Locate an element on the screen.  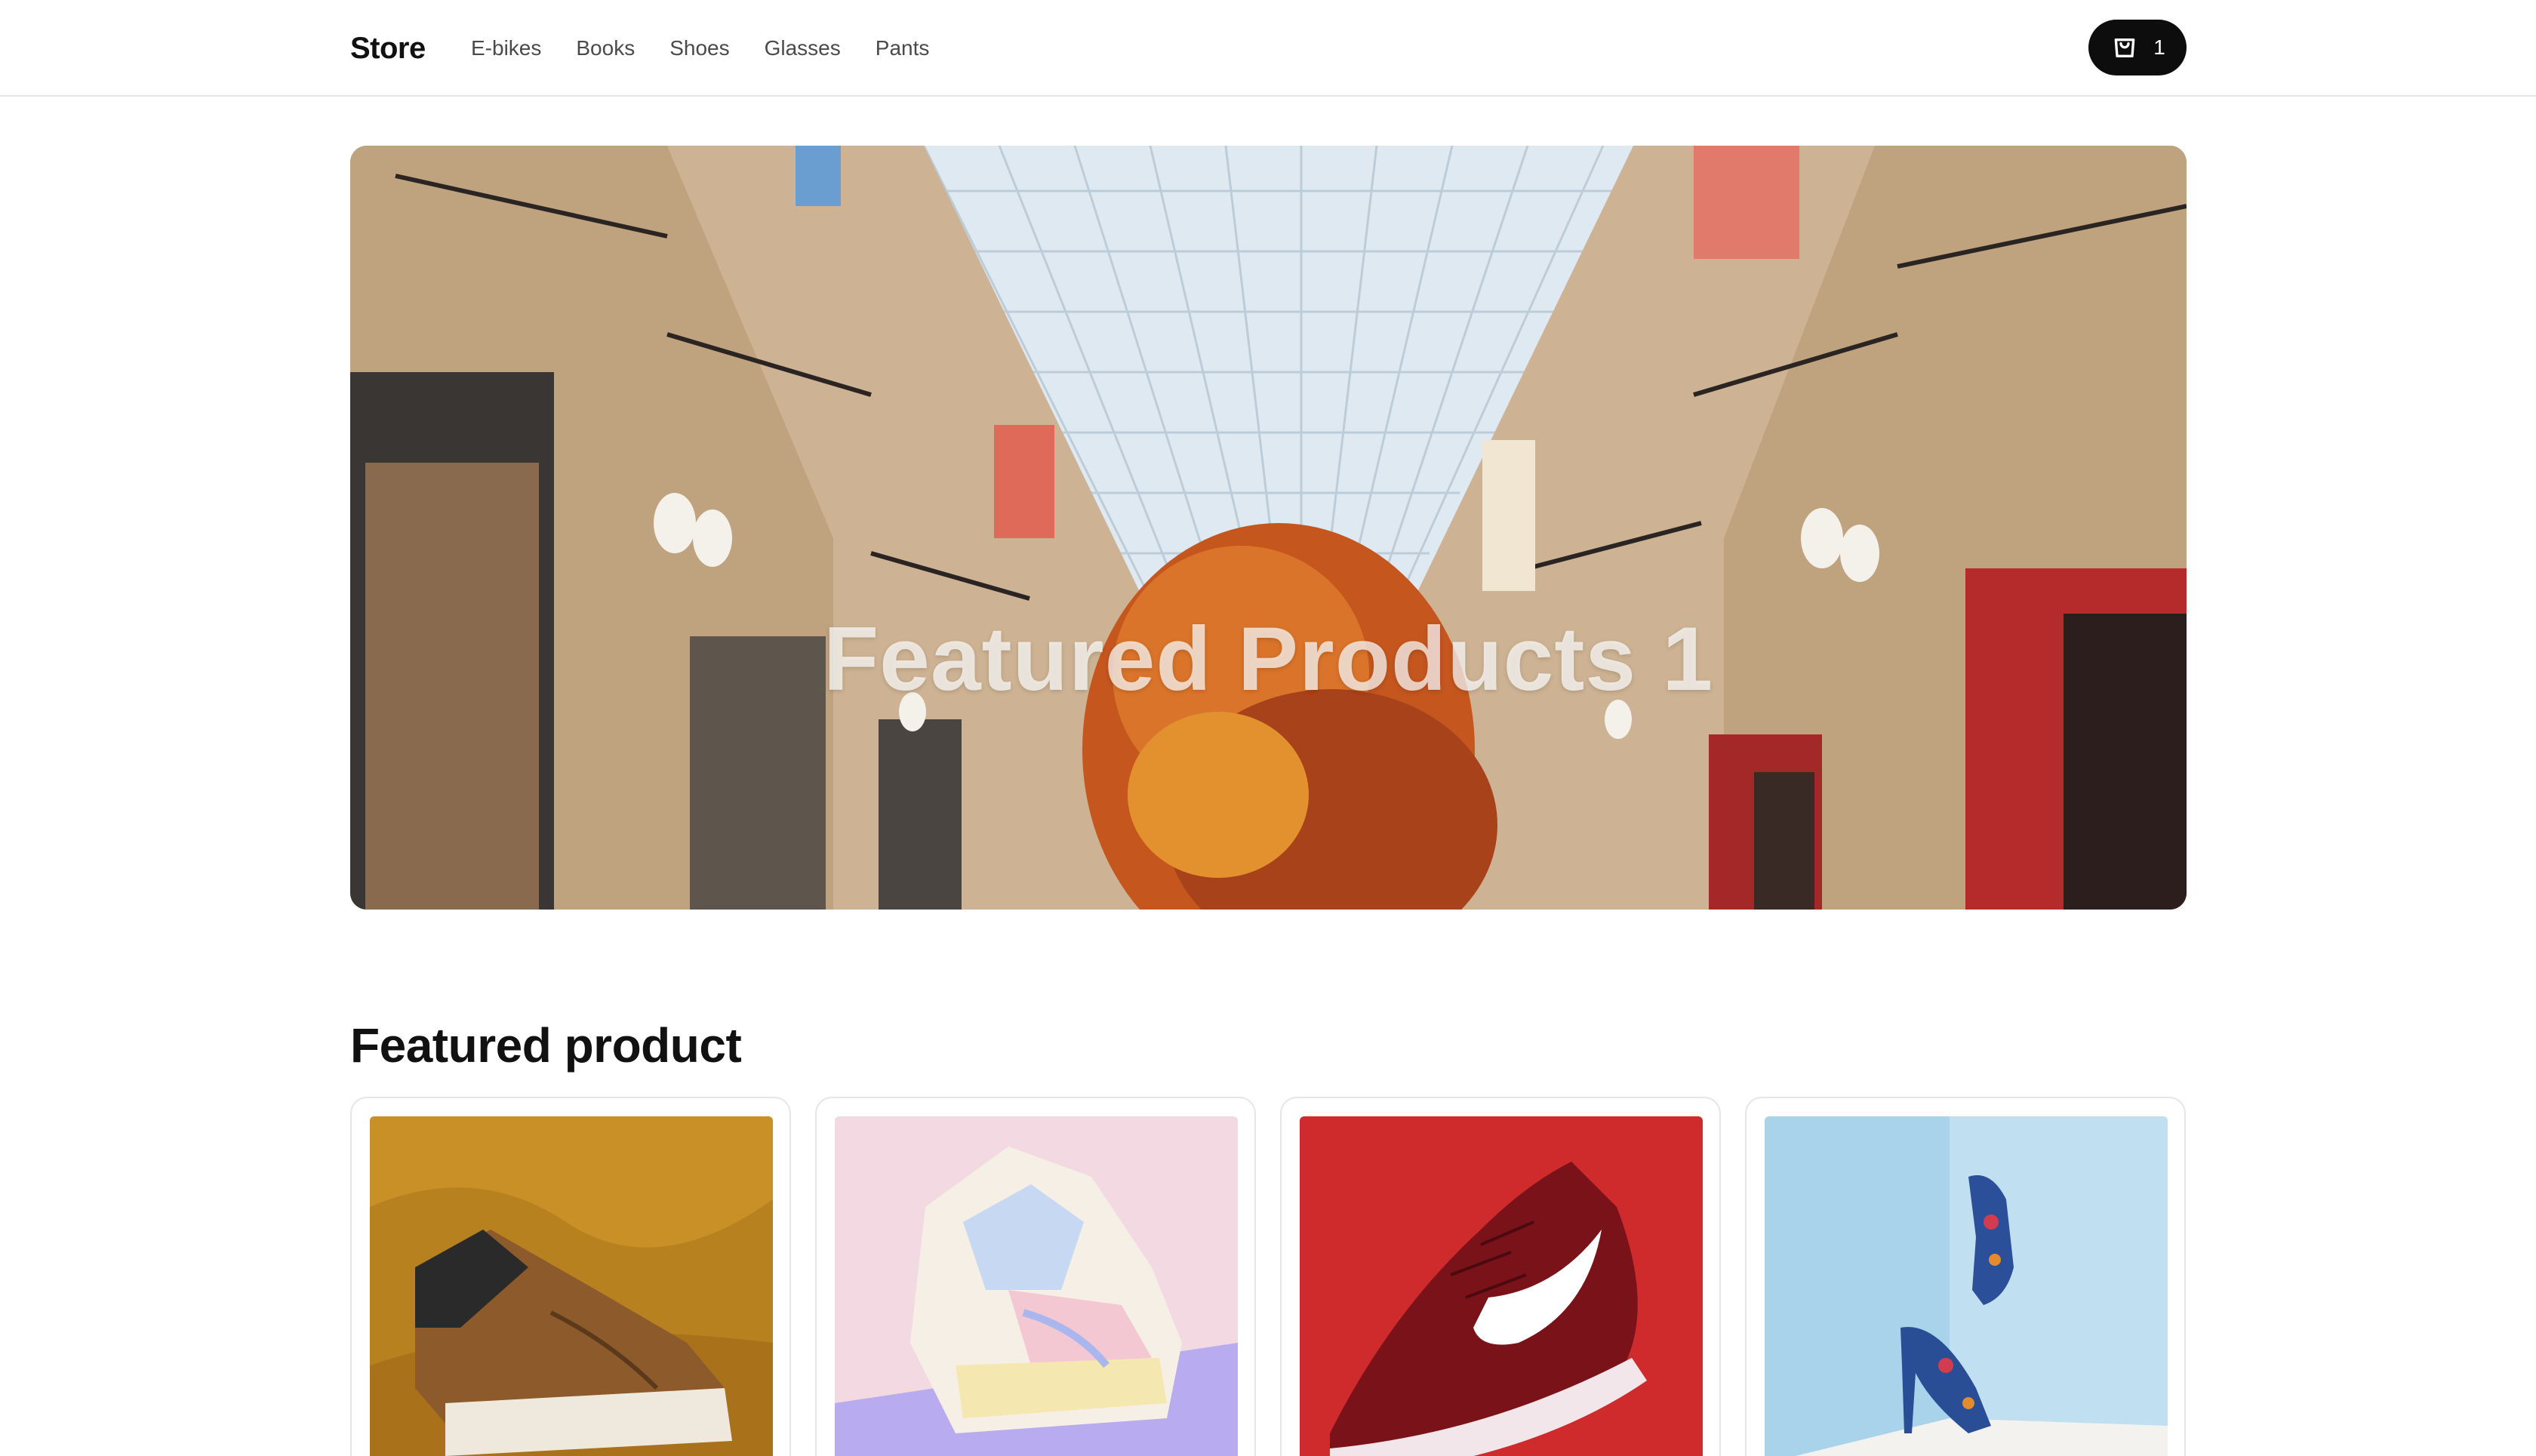
nav-item-books: Books is located at coordinates (605, 48).